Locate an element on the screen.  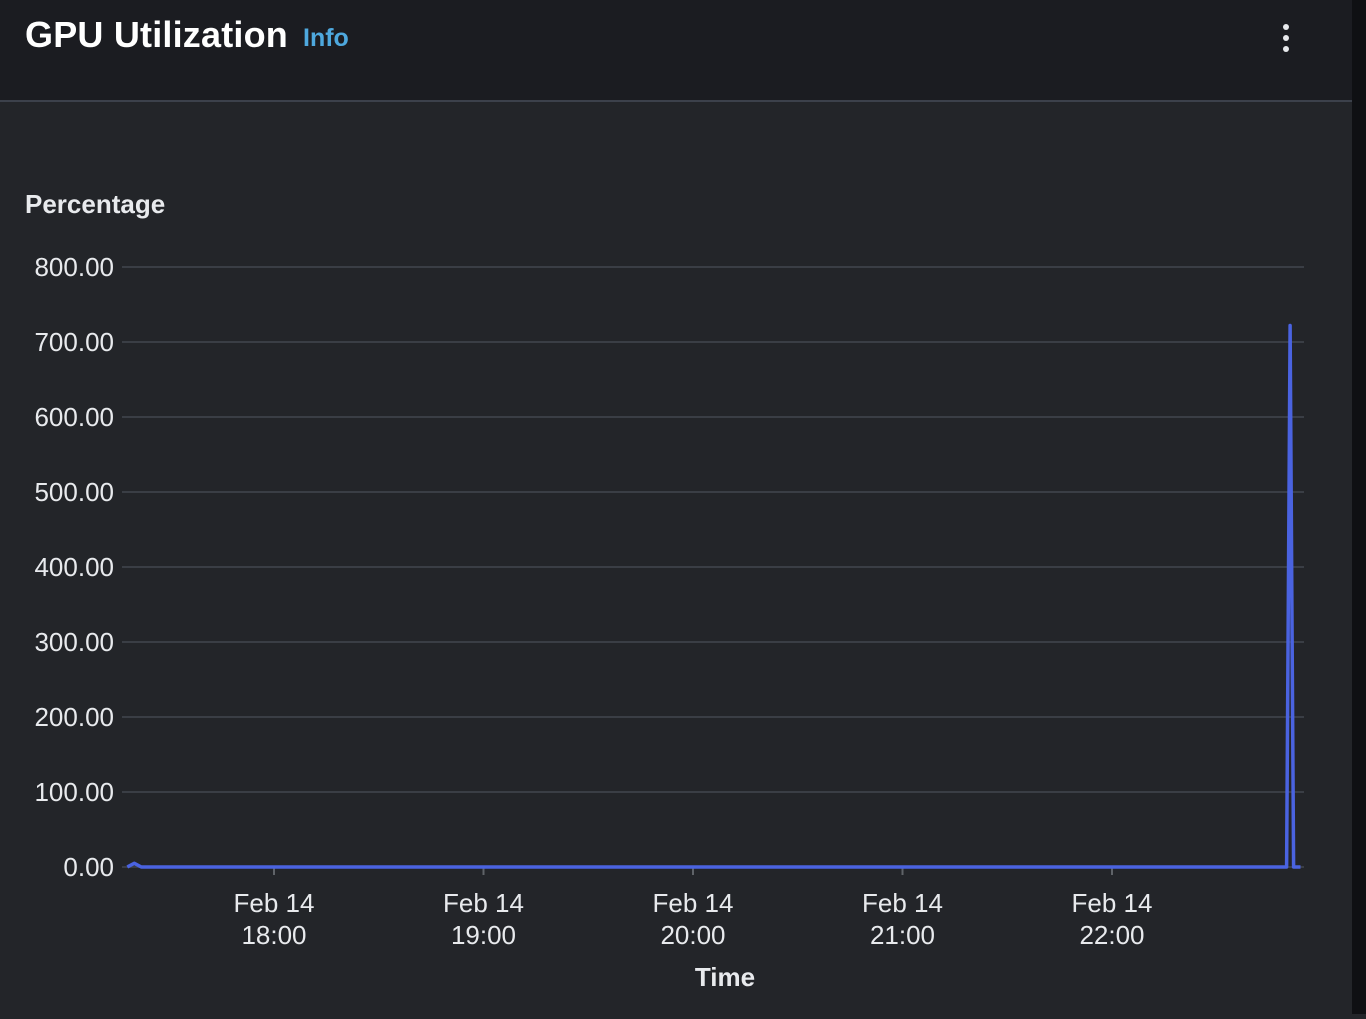
x-axis-label: Time is located at coordinates (725, 977).